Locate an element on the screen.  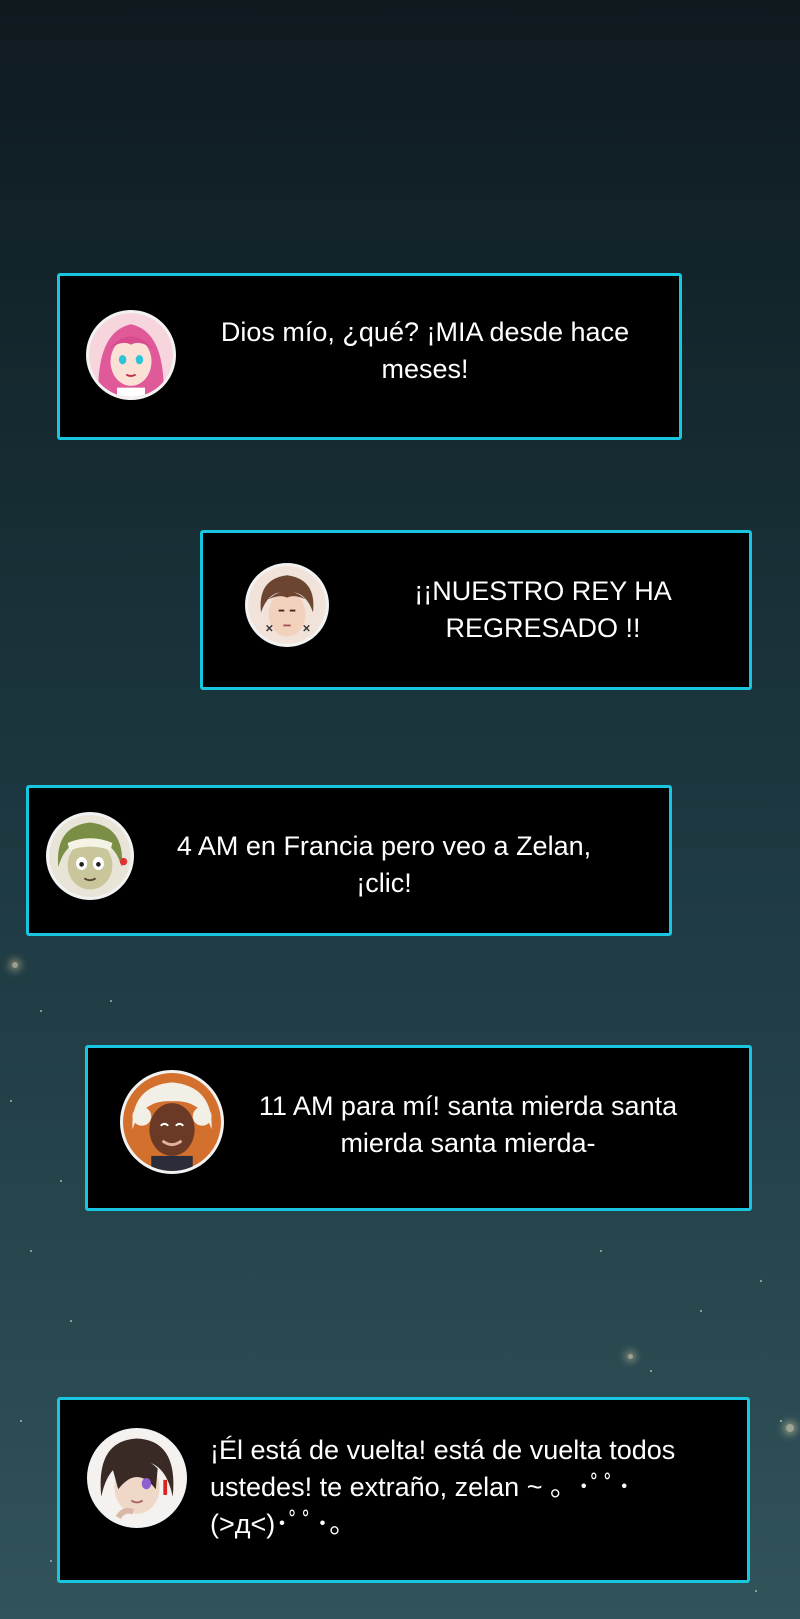
brown-hair-man-avatar-icon is located at coordinates (287, 605).